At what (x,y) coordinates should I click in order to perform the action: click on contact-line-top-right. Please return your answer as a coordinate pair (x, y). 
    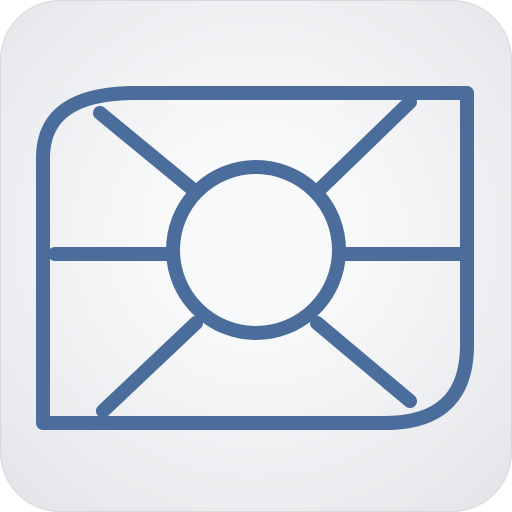
    Looking at the image, I should click on (363, 147).